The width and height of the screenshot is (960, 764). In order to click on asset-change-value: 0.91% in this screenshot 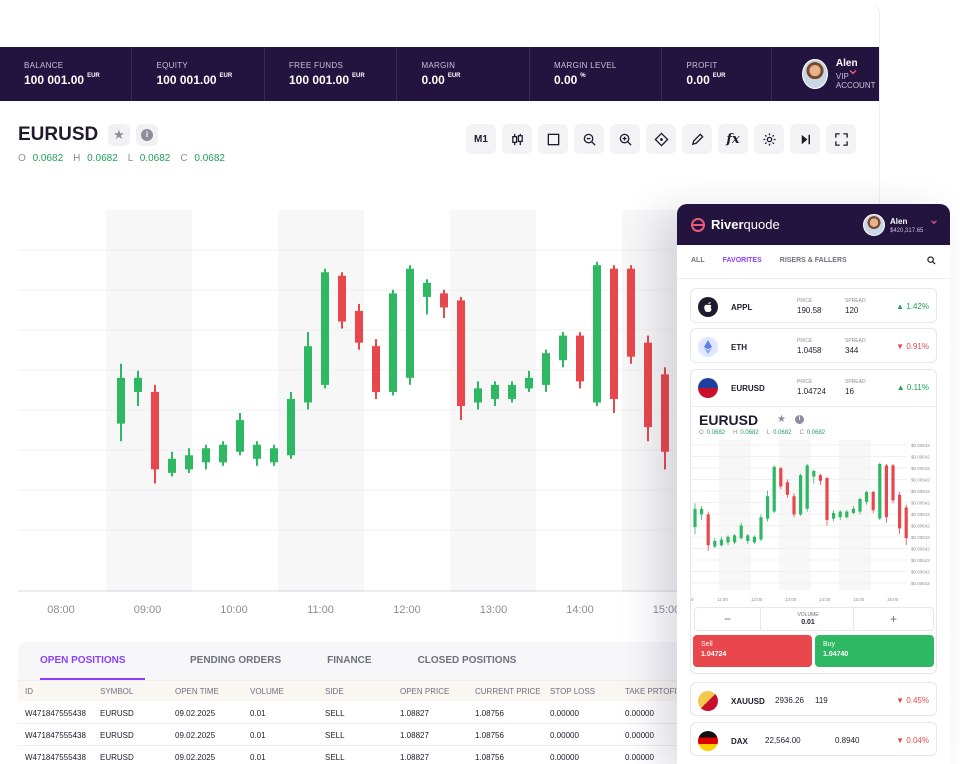, I will do `click(917, 346)`.